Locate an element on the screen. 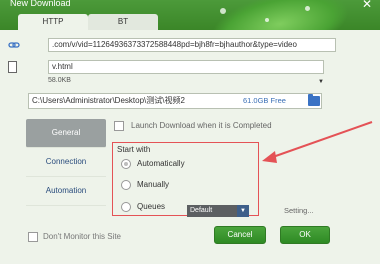 This screenshot has width=380, height=264. cancel-button: Cancel is located at coordinates (240, 235).